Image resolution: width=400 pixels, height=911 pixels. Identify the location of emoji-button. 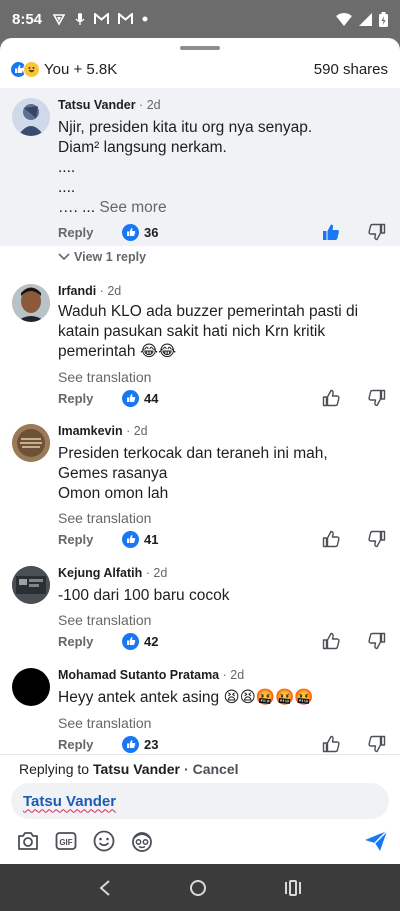
(104, 841).